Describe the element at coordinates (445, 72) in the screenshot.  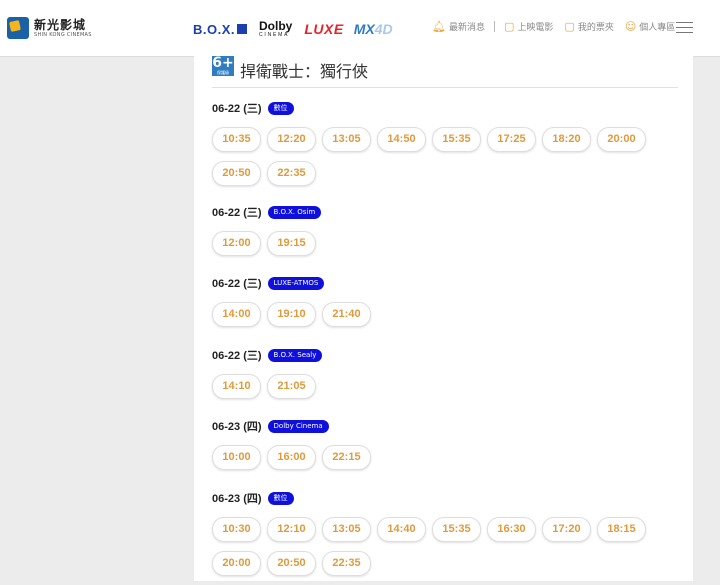
I see `movie-header: 6+ 保護級 捍衛戰士：獨行俠` at that location.